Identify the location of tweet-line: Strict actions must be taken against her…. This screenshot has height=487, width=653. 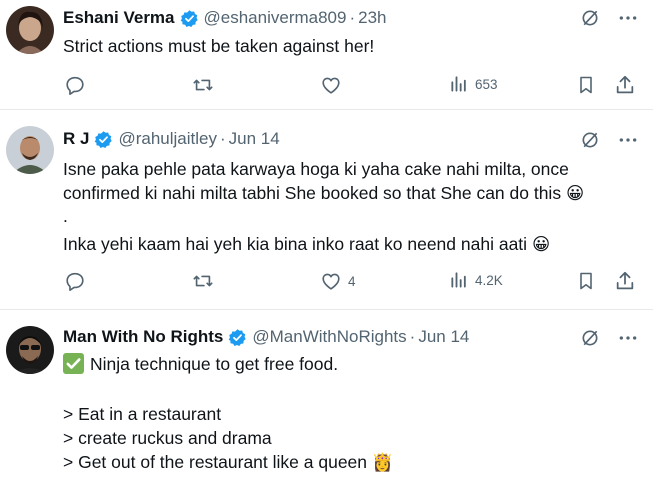
(219, 46).